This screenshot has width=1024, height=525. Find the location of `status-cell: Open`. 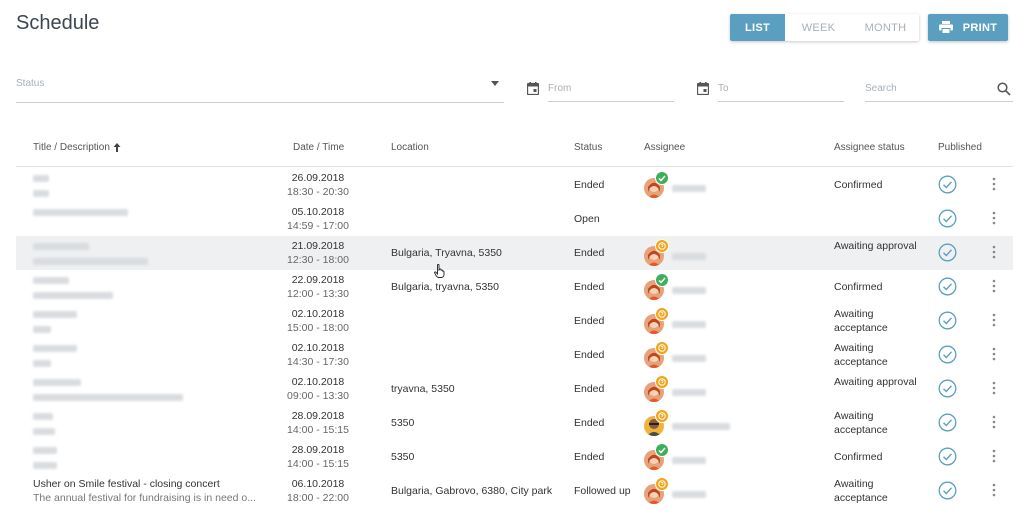

status-cell: Open is located at coordinates (587, 219).